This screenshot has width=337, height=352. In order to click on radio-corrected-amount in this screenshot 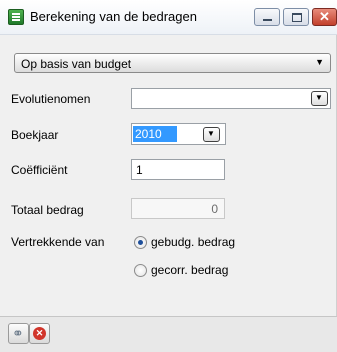, I will do `click(140, 270)`.